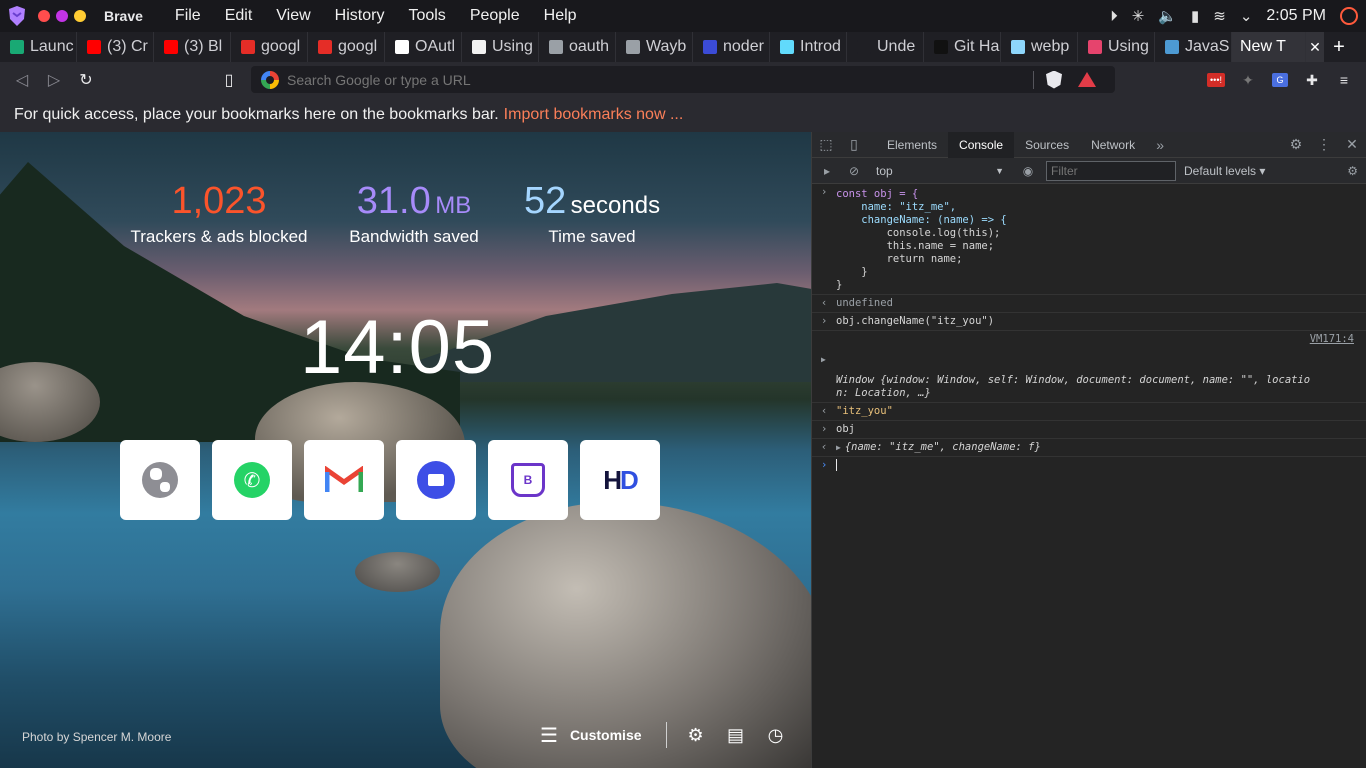  Describe the element at coordinates (731, 47) in the screenshot. I see `tab: noder` at that location.